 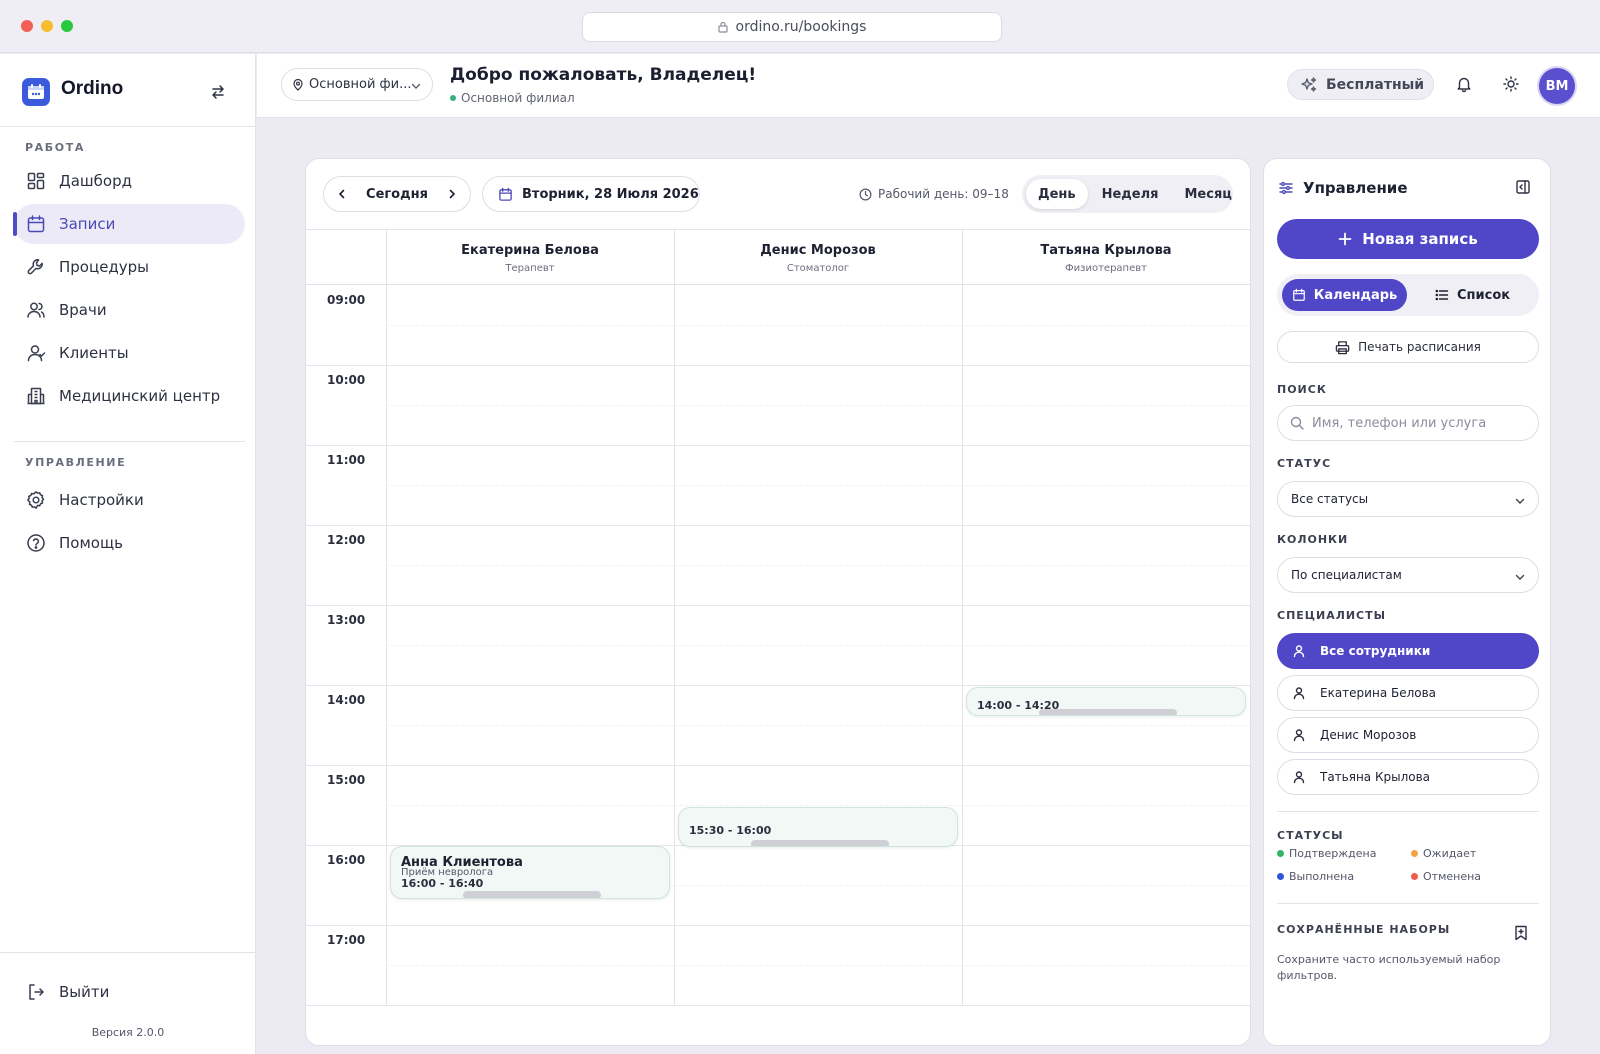 I want to click on status-legend-label: Подтверждена, so click(x=1333, y=853).